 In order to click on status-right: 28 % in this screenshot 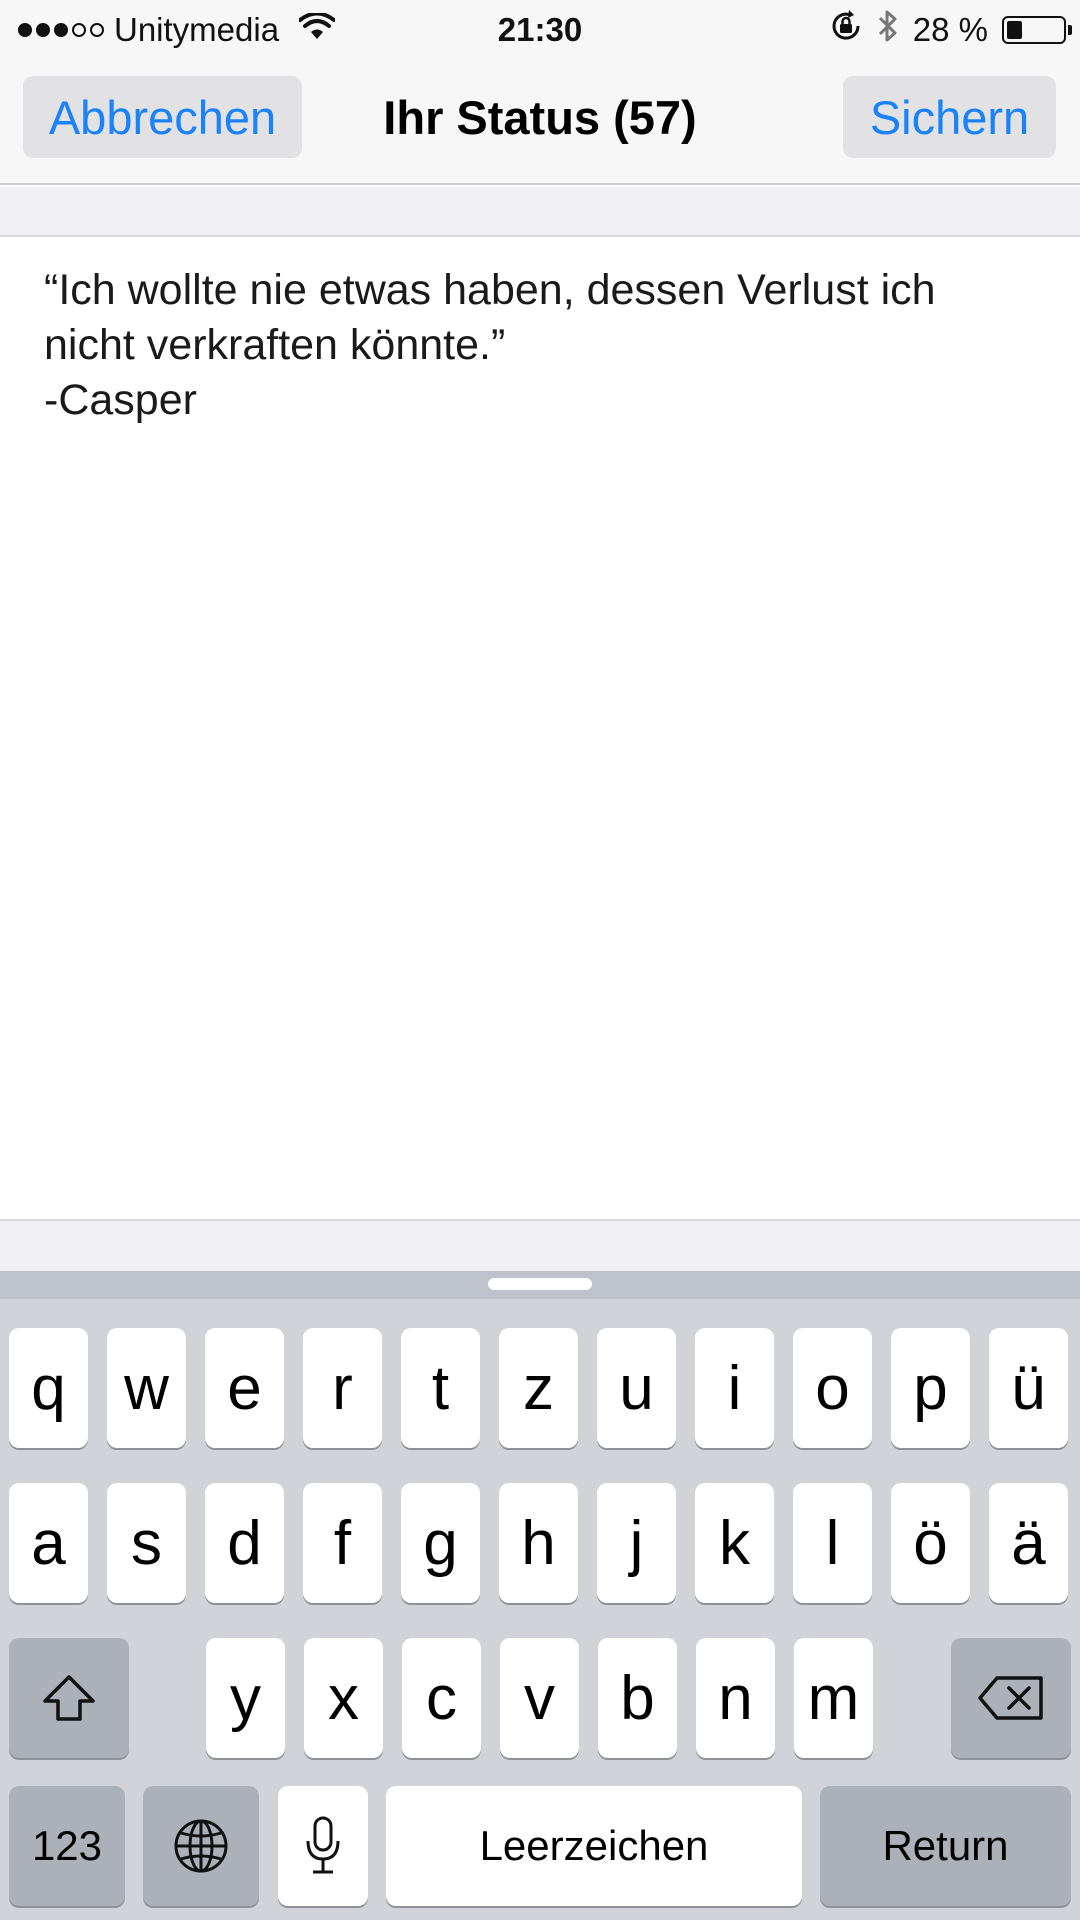, I will do `click(950, 30)`.